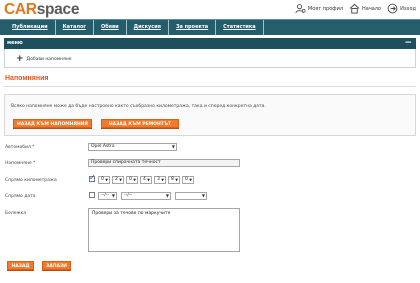 The image size is (420, 283). What do you see at coordinates (20, 147) in the screenshot?
I see `car-label: Автомобил *` at bounding box center [20, 147].